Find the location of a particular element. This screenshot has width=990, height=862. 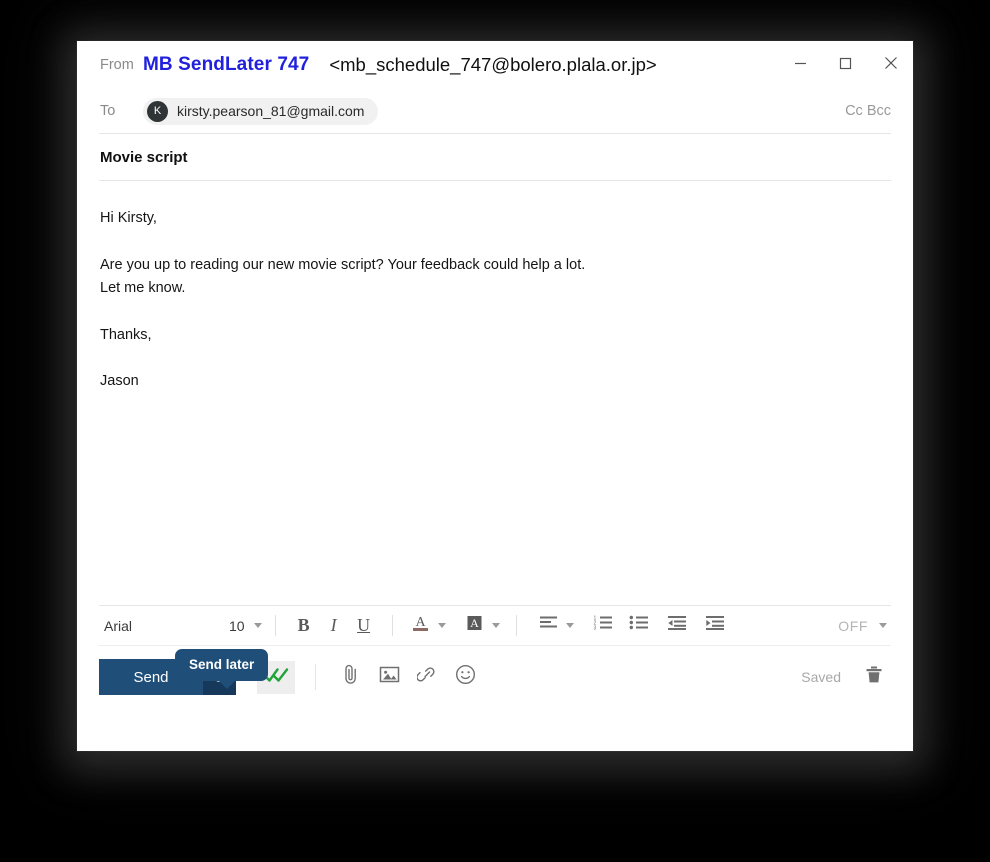

tracking-off-select: OFF is located at coordinates (862, 626).